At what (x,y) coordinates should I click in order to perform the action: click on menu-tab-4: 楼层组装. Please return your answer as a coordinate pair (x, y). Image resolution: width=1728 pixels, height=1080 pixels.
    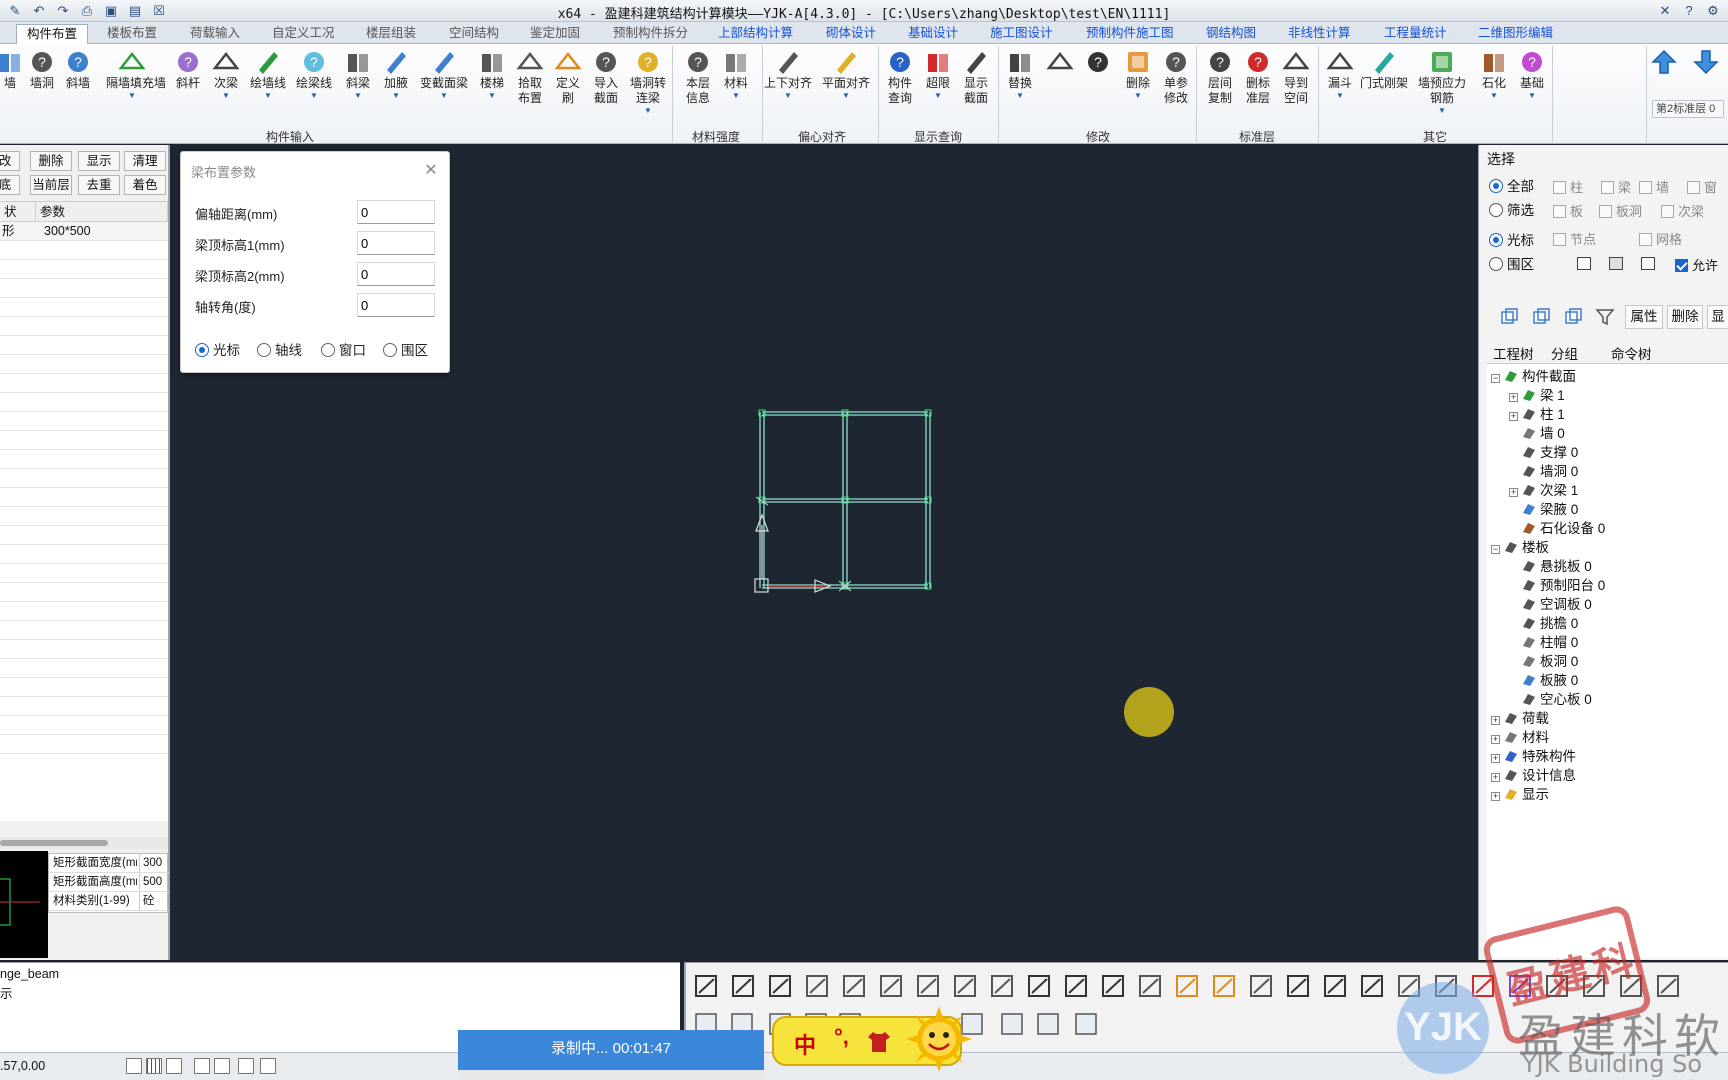
    Looking at the image, I should click on (391, 34).